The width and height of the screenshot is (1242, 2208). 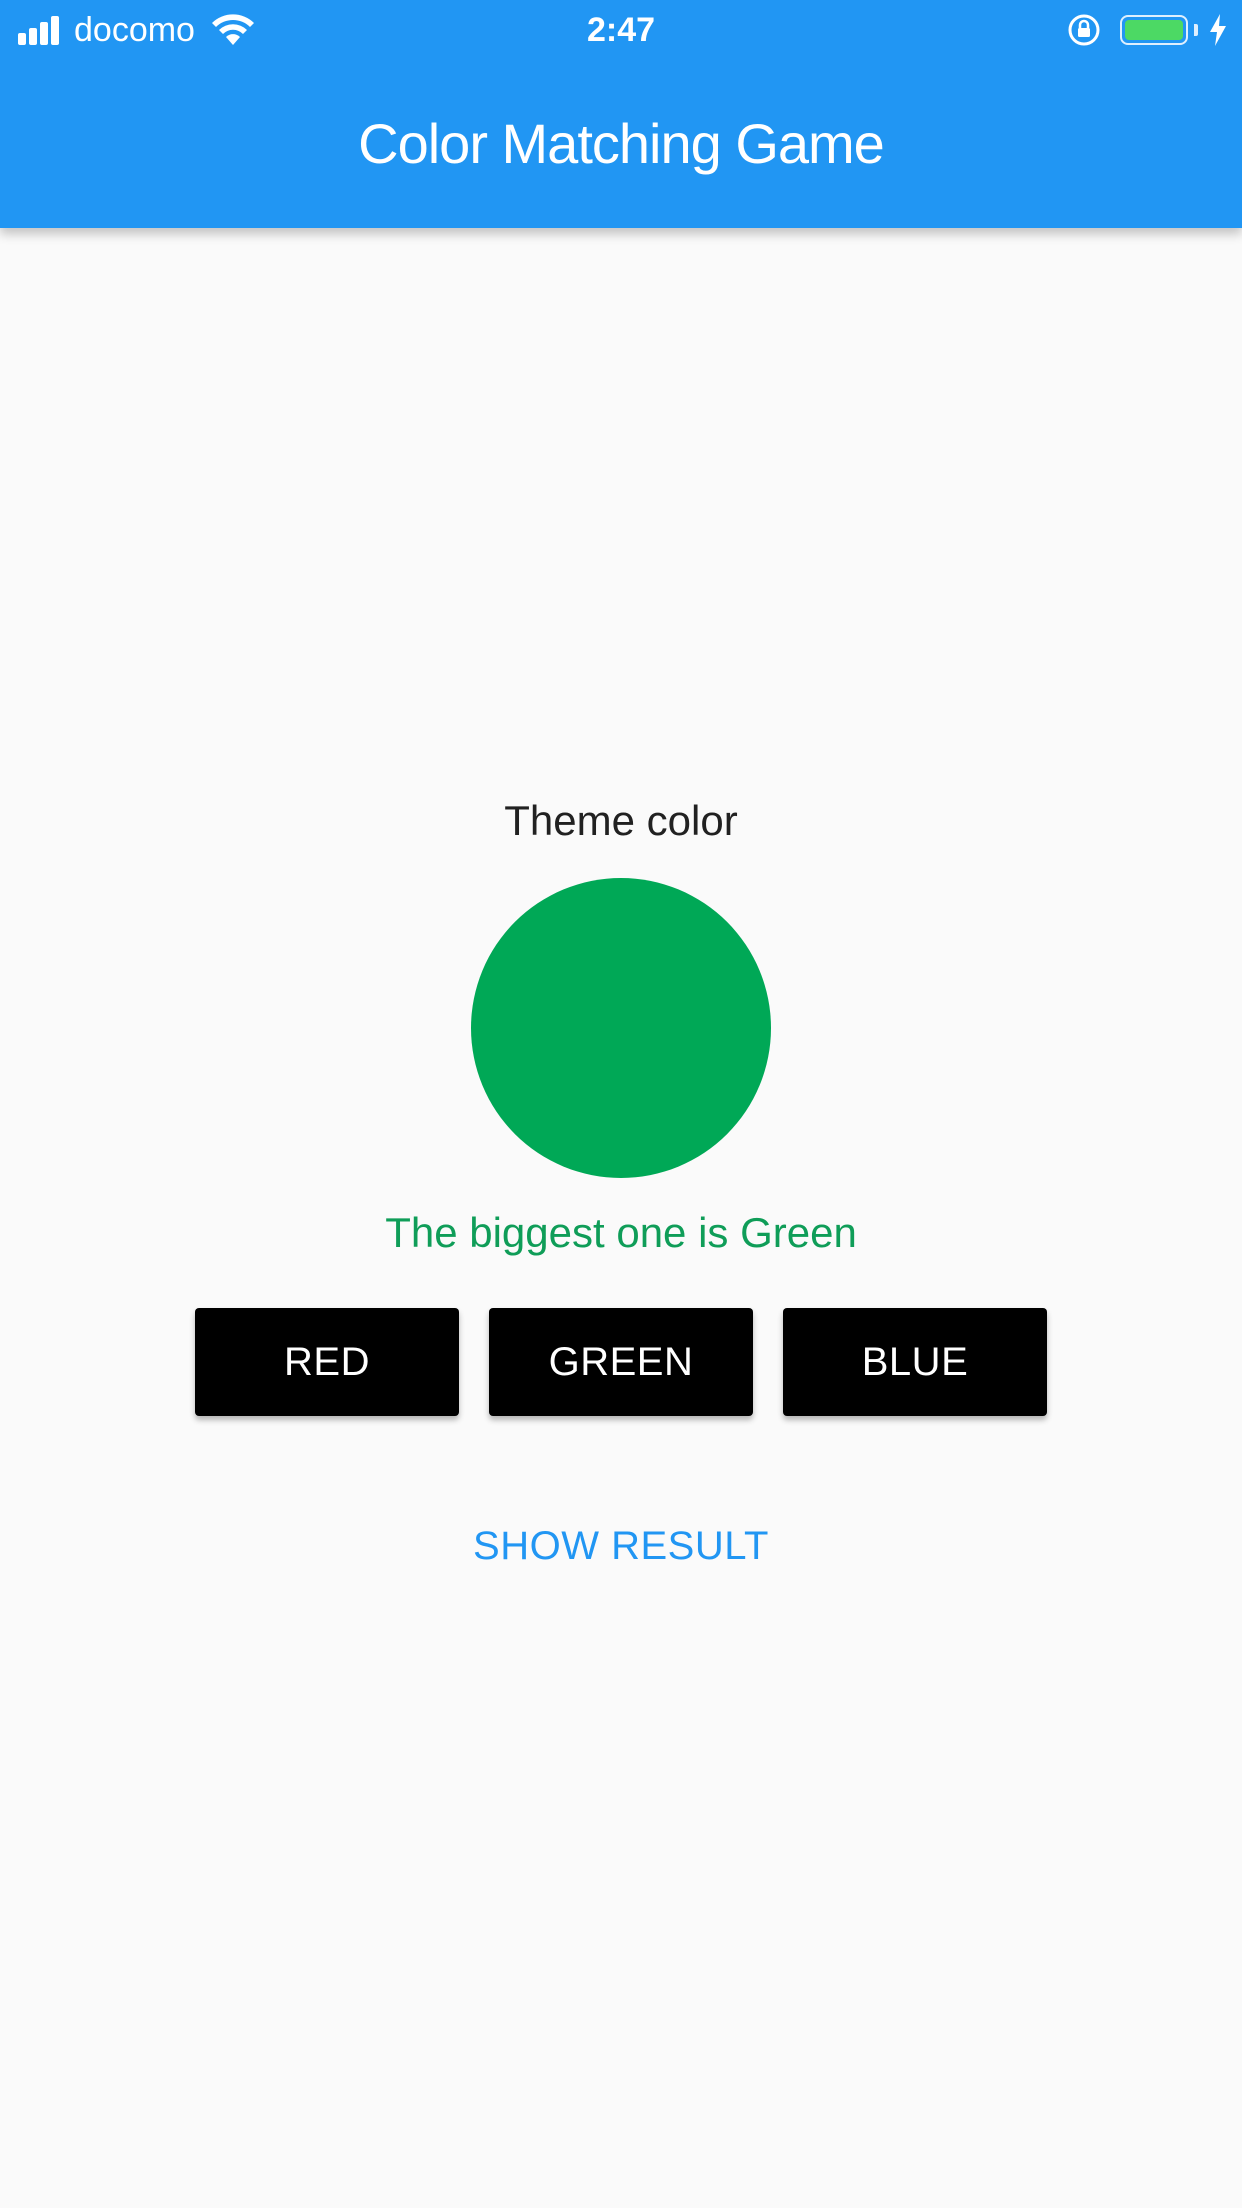 I want to click on status-time: 2:47, so click(x=621, y=30).